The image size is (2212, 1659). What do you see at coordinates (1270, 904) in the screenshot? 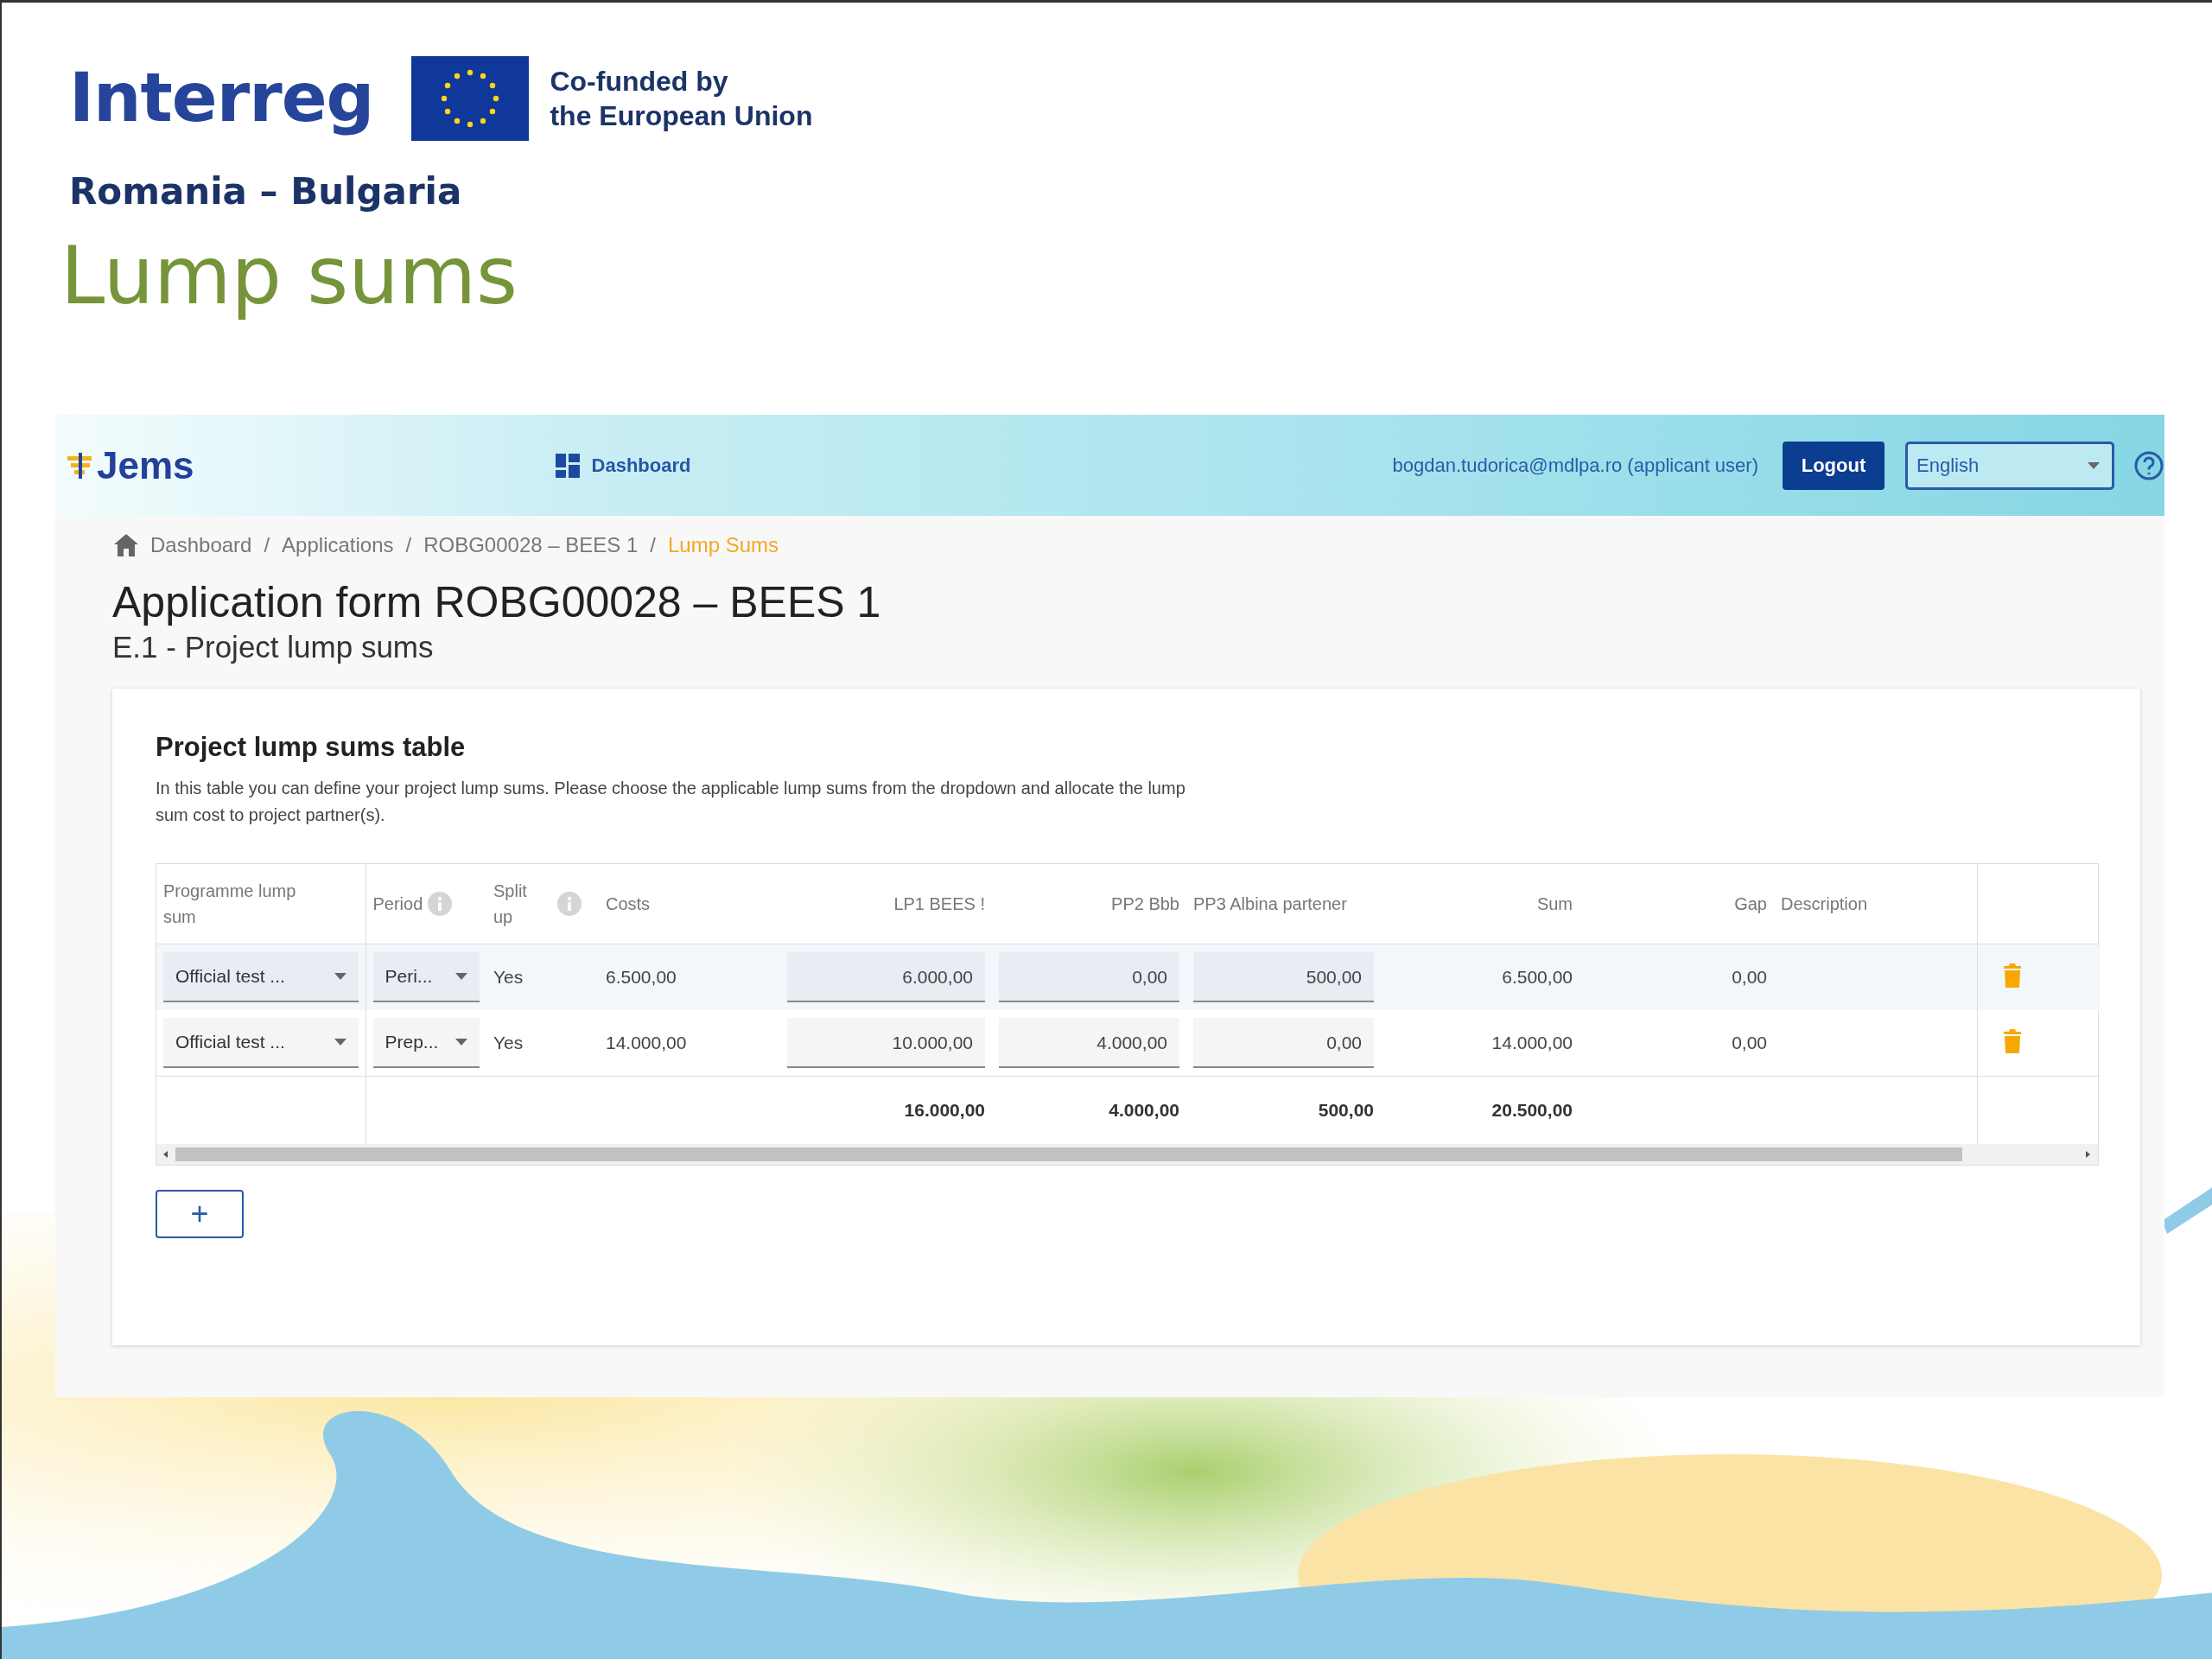
I see `column-header: PP3 Albina partener` at bounding box center [1270, 904].